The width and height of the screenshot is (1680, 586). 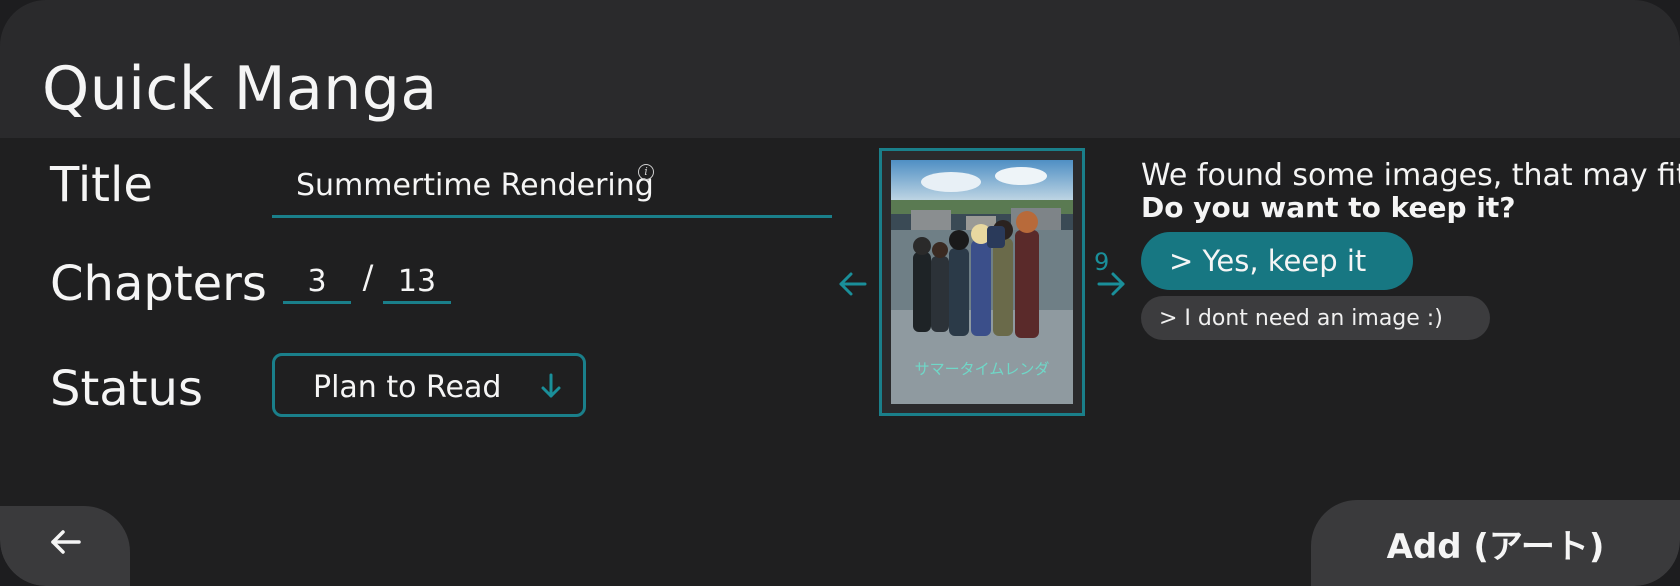 What do you see at coordinates (1410, 175) in the screenshot?
I see `image-suggestion-message: We found some images, that may fit.` at bounding box center [1410, 175].